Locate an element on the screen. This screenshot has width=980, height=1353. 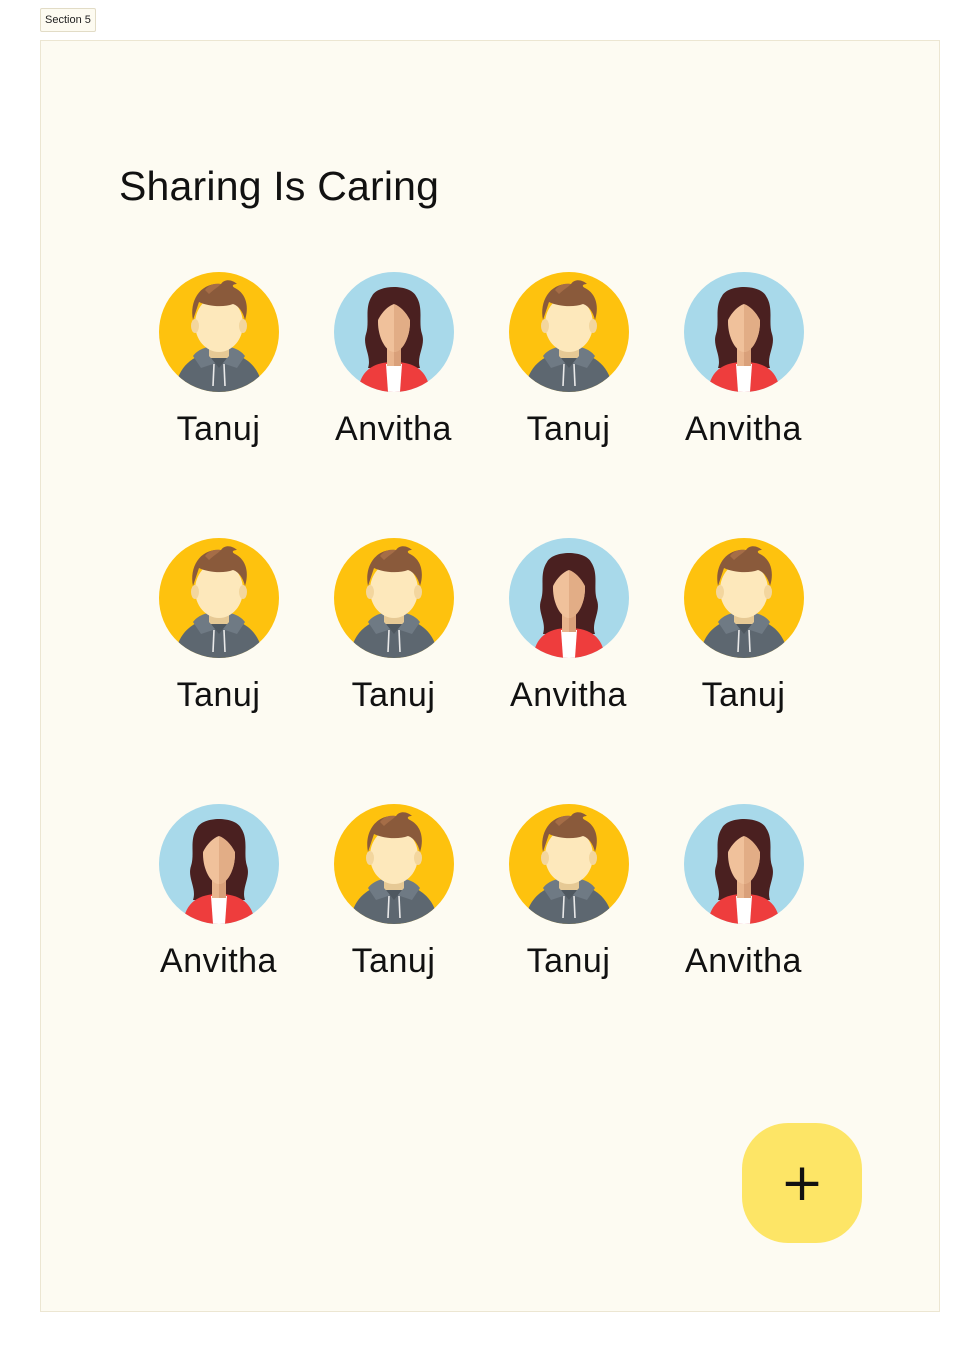
plus-icon: + is located at coordinates (802, 1183).